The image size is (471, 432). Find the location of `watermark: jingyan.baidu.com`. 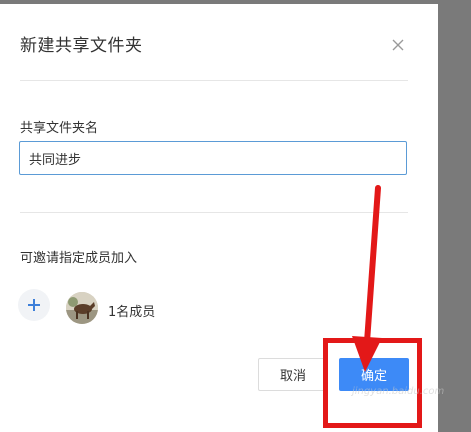

watermark: jingyan.baidu.com is located at coordinates (398, 391).